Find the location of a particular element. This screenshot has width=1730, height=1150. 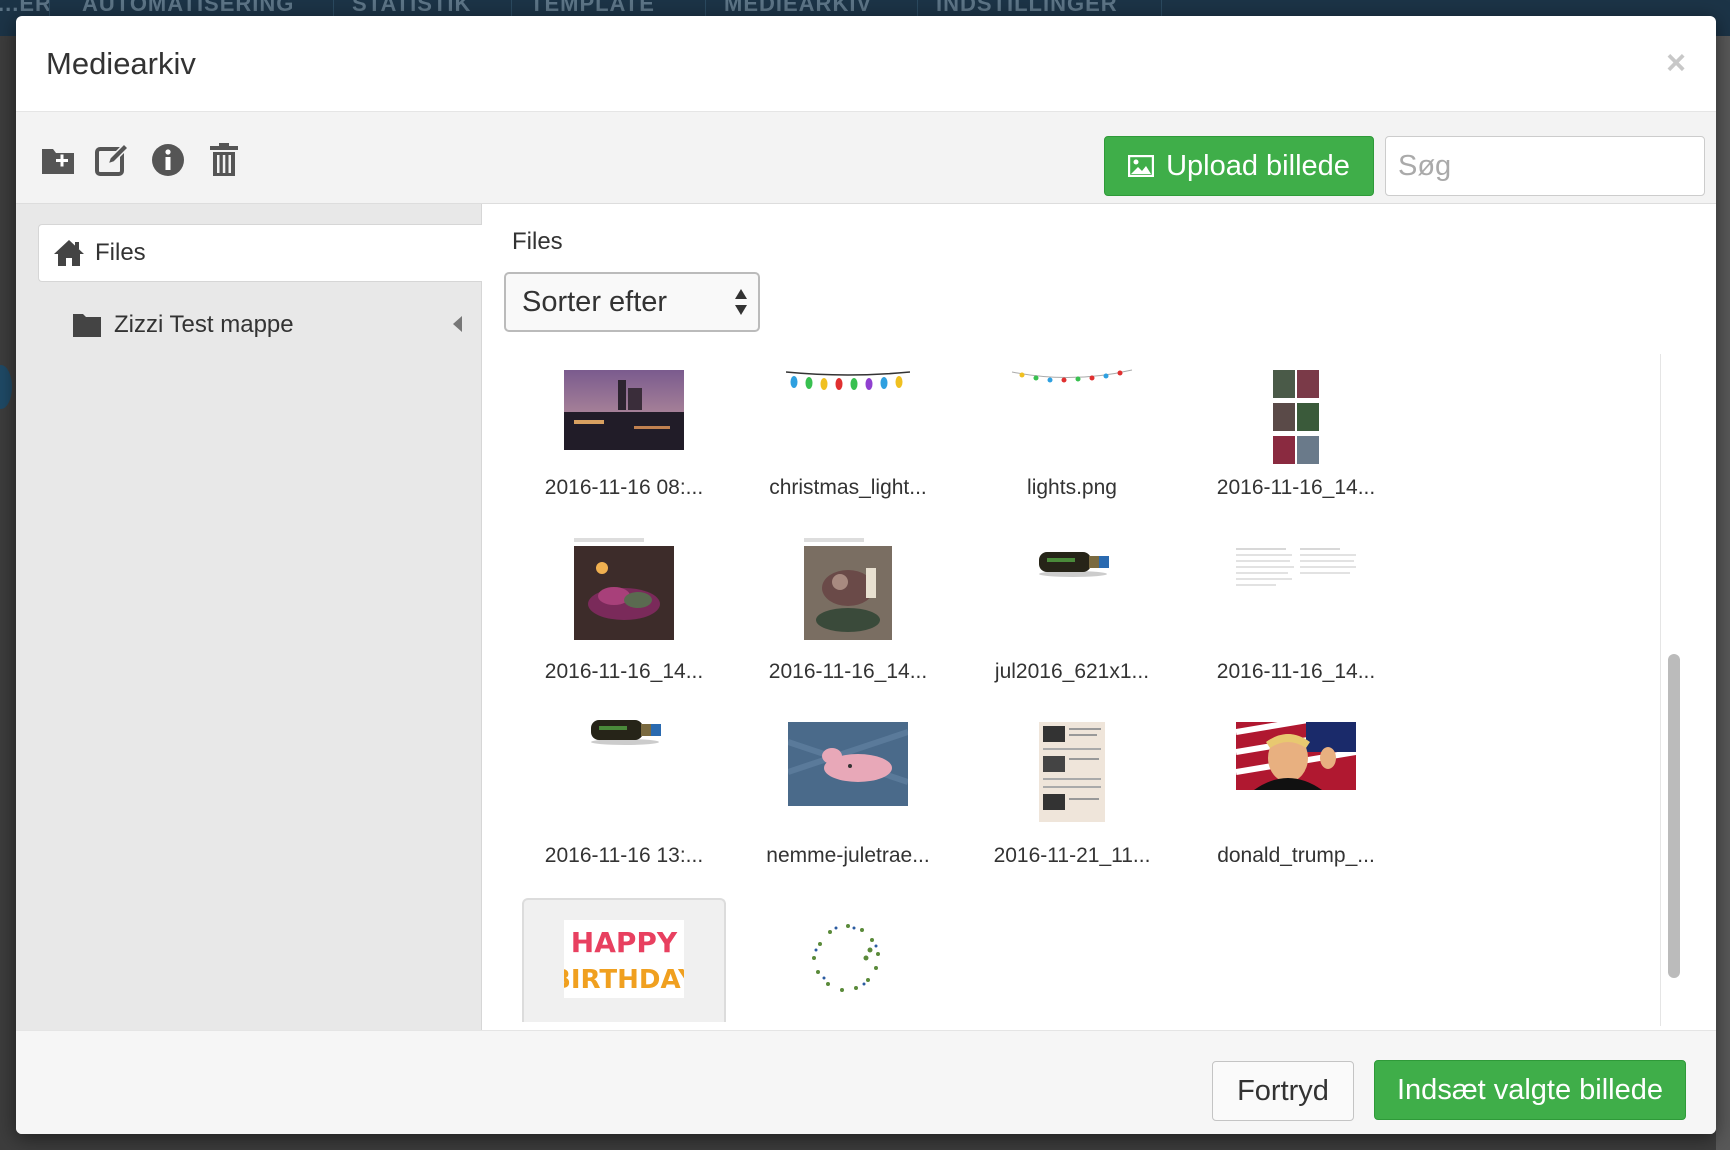

file-name: lights.png is located at coordinates (1072, 487).